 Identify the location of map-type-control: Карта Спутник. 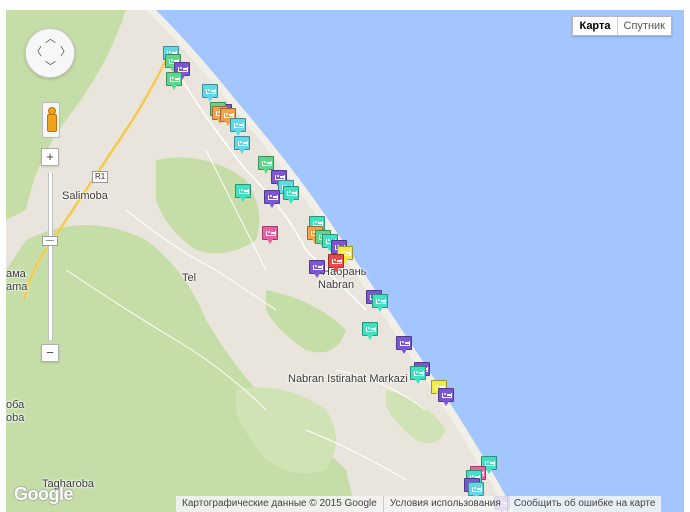
(622, 26).